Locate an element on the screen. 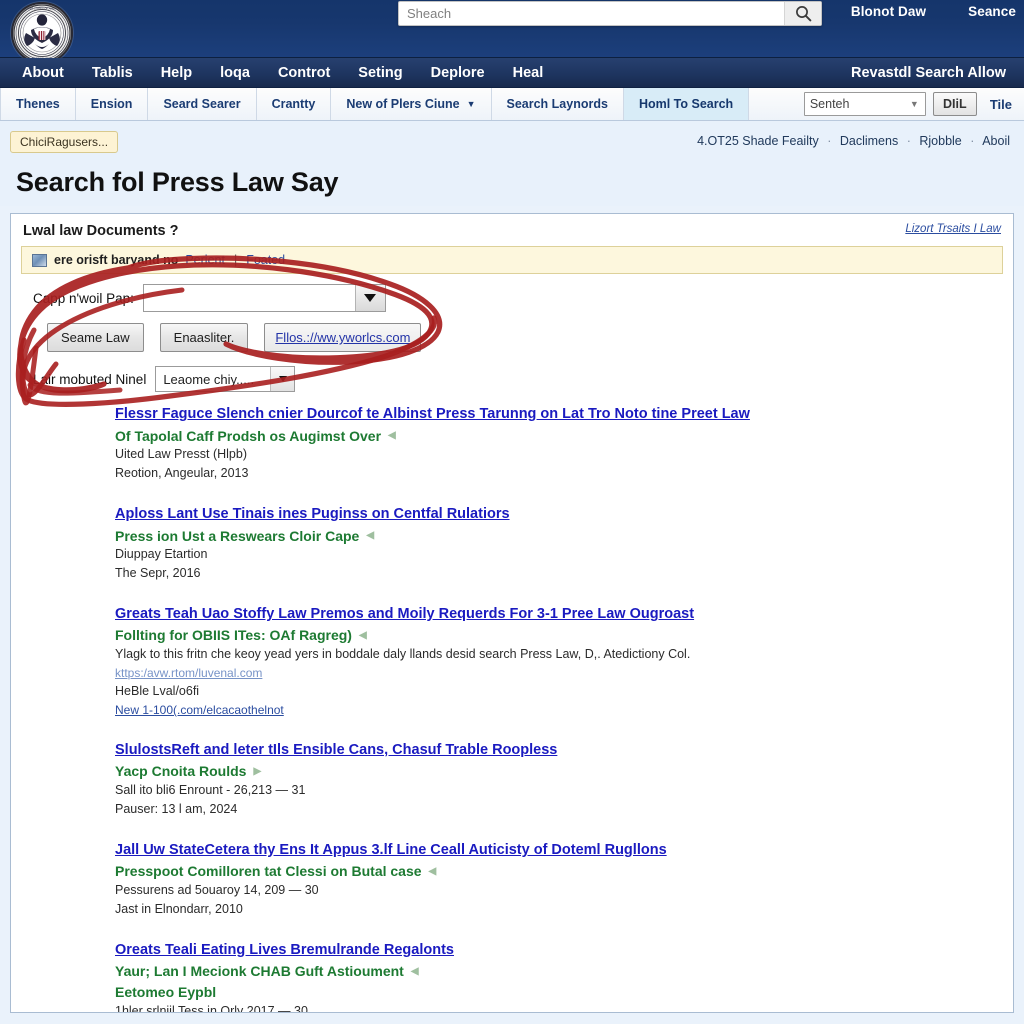 This screenshot has width=1024, height=1024. head-link-2: Rjobble is located at coordinates (940, 141).